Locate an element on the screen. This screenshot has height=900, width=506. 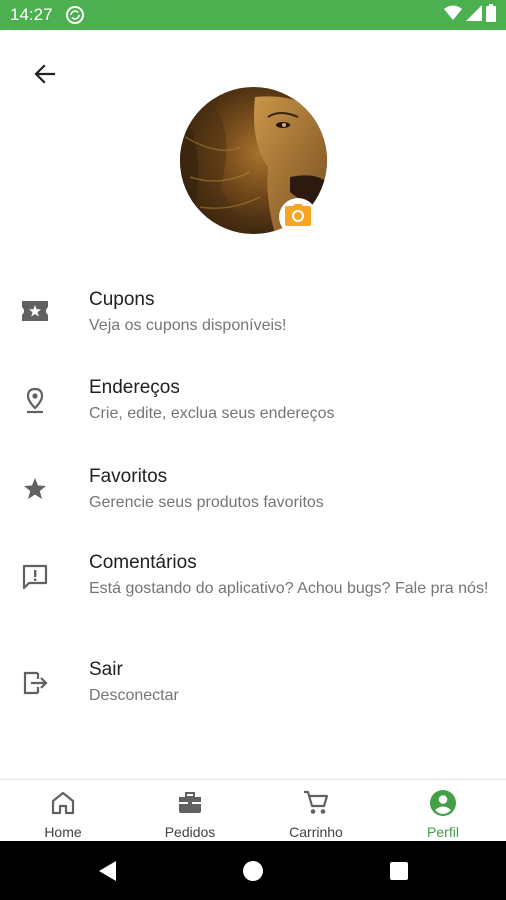
feedback-icon is located at coordinates (35, 577).